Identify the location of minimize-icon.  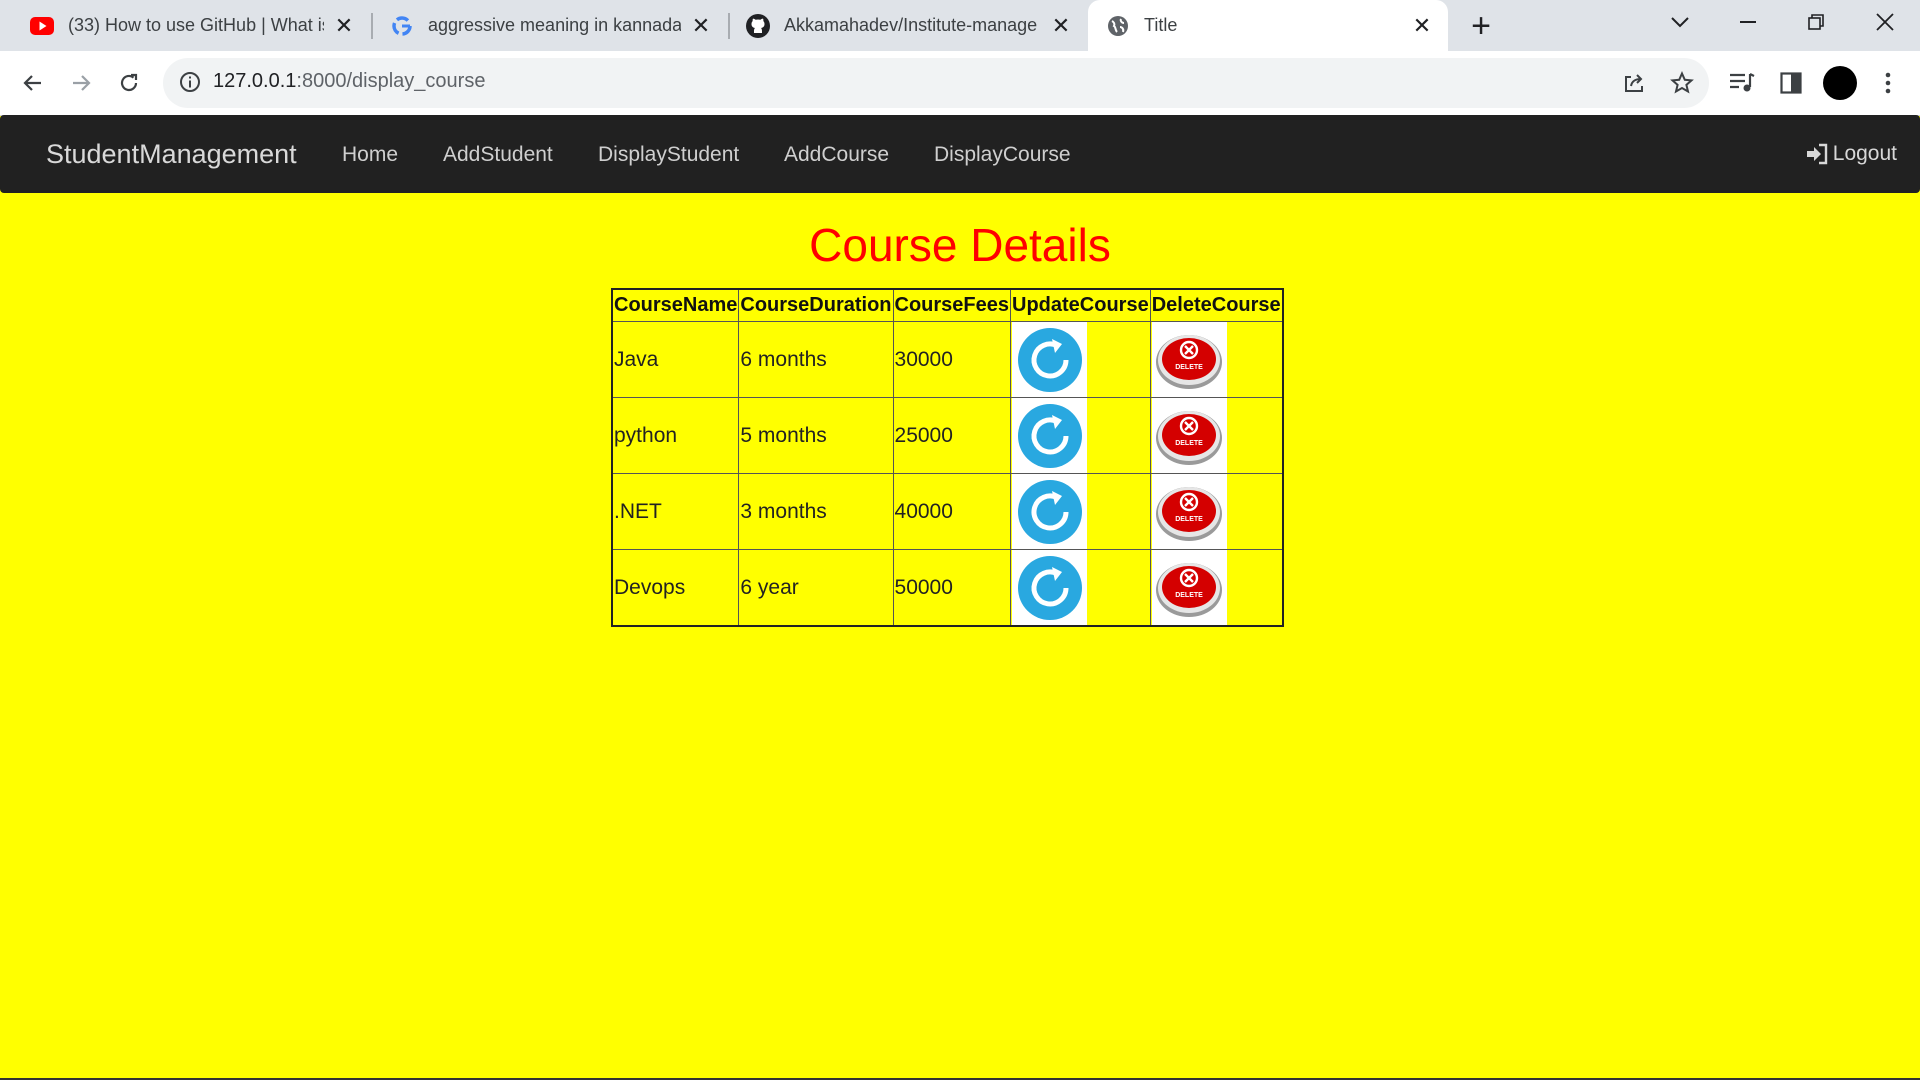
(1748, 22).